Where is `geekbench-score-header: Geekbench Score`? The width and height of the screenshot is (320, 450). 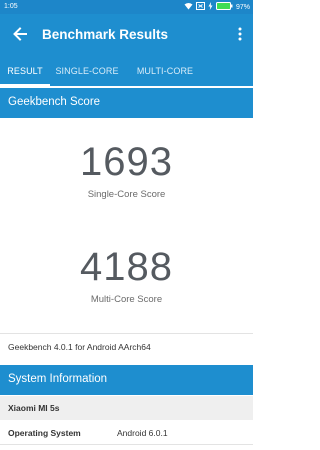
geekbench-score-header: Geekbench Score is located at coordinates (126, 103).